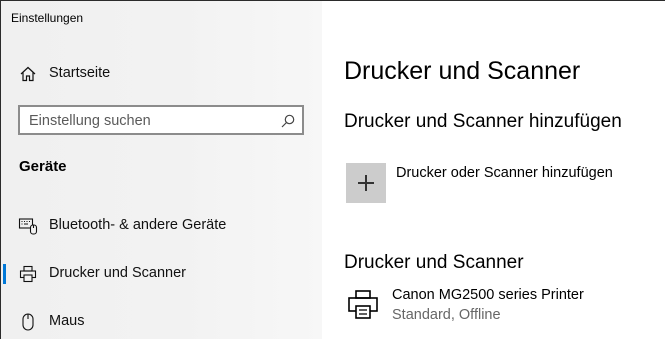 This screenshot has height=342, width=665. What do you see at coordinates (67, 321) in the screenshot?
I see `sidebar-item-label: Maus` at bounding box center [67, 321].